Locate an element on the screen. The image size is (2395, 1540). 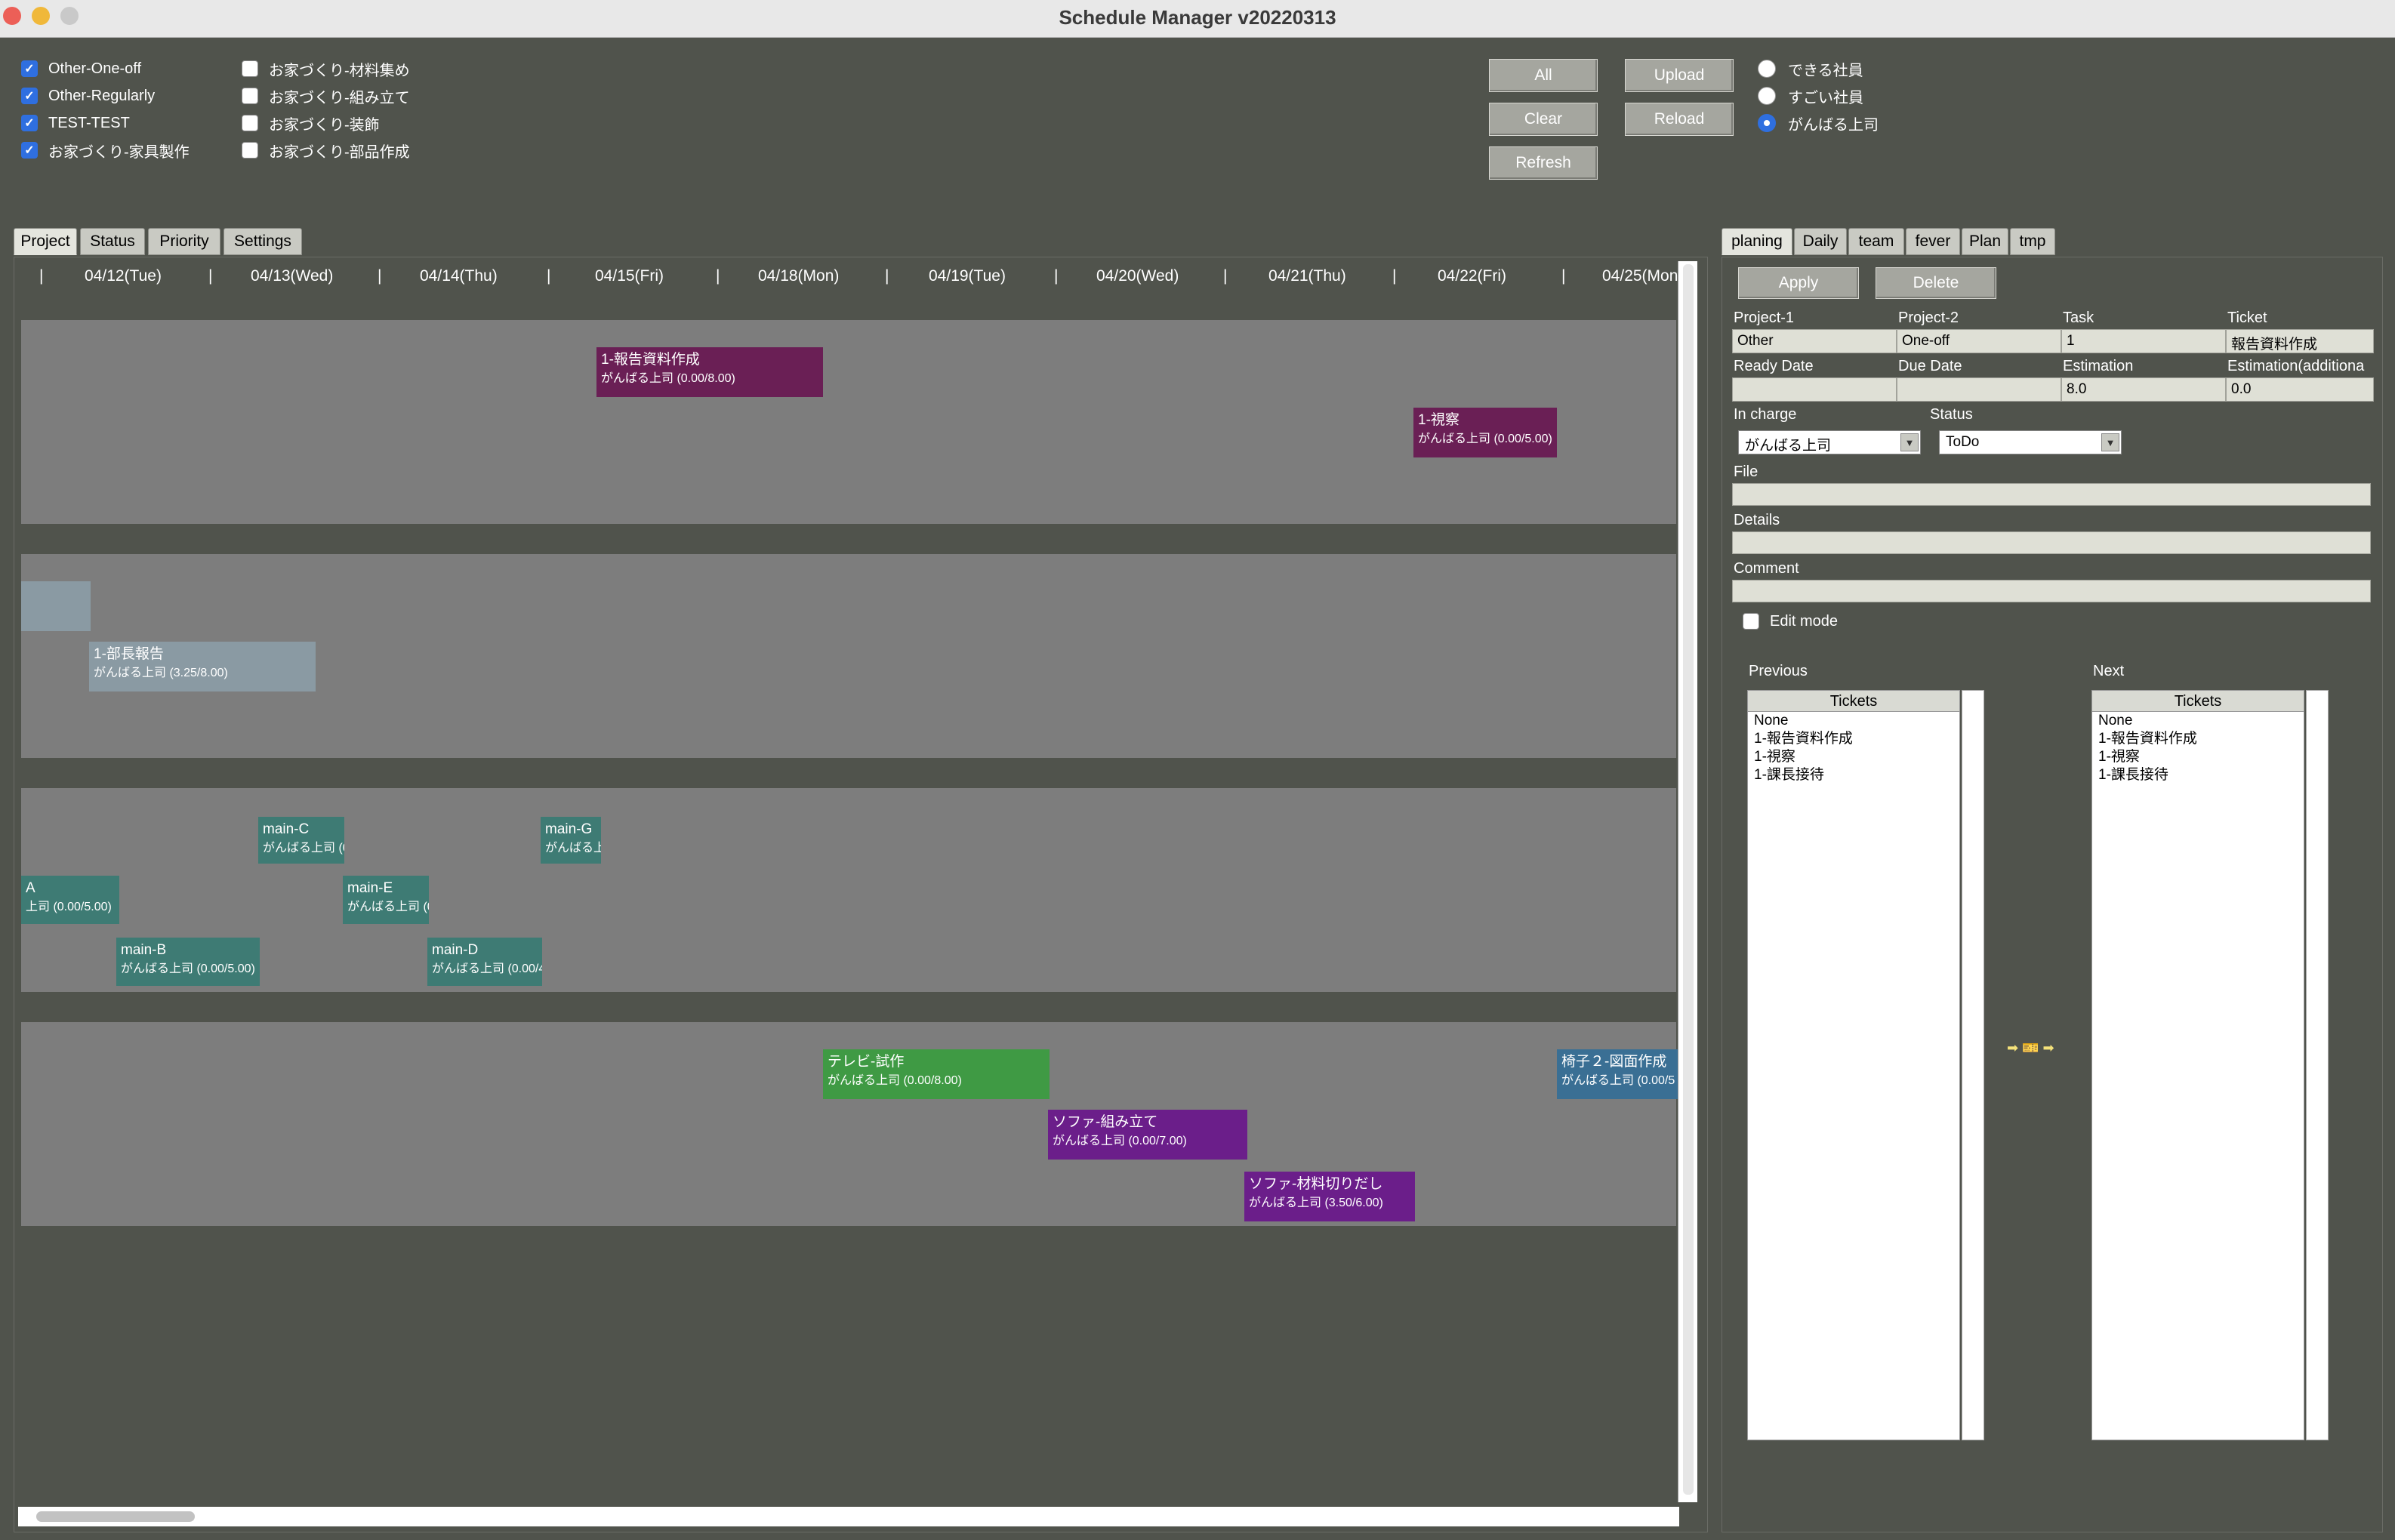
all-button: All is located at coordinates (1544, 75).